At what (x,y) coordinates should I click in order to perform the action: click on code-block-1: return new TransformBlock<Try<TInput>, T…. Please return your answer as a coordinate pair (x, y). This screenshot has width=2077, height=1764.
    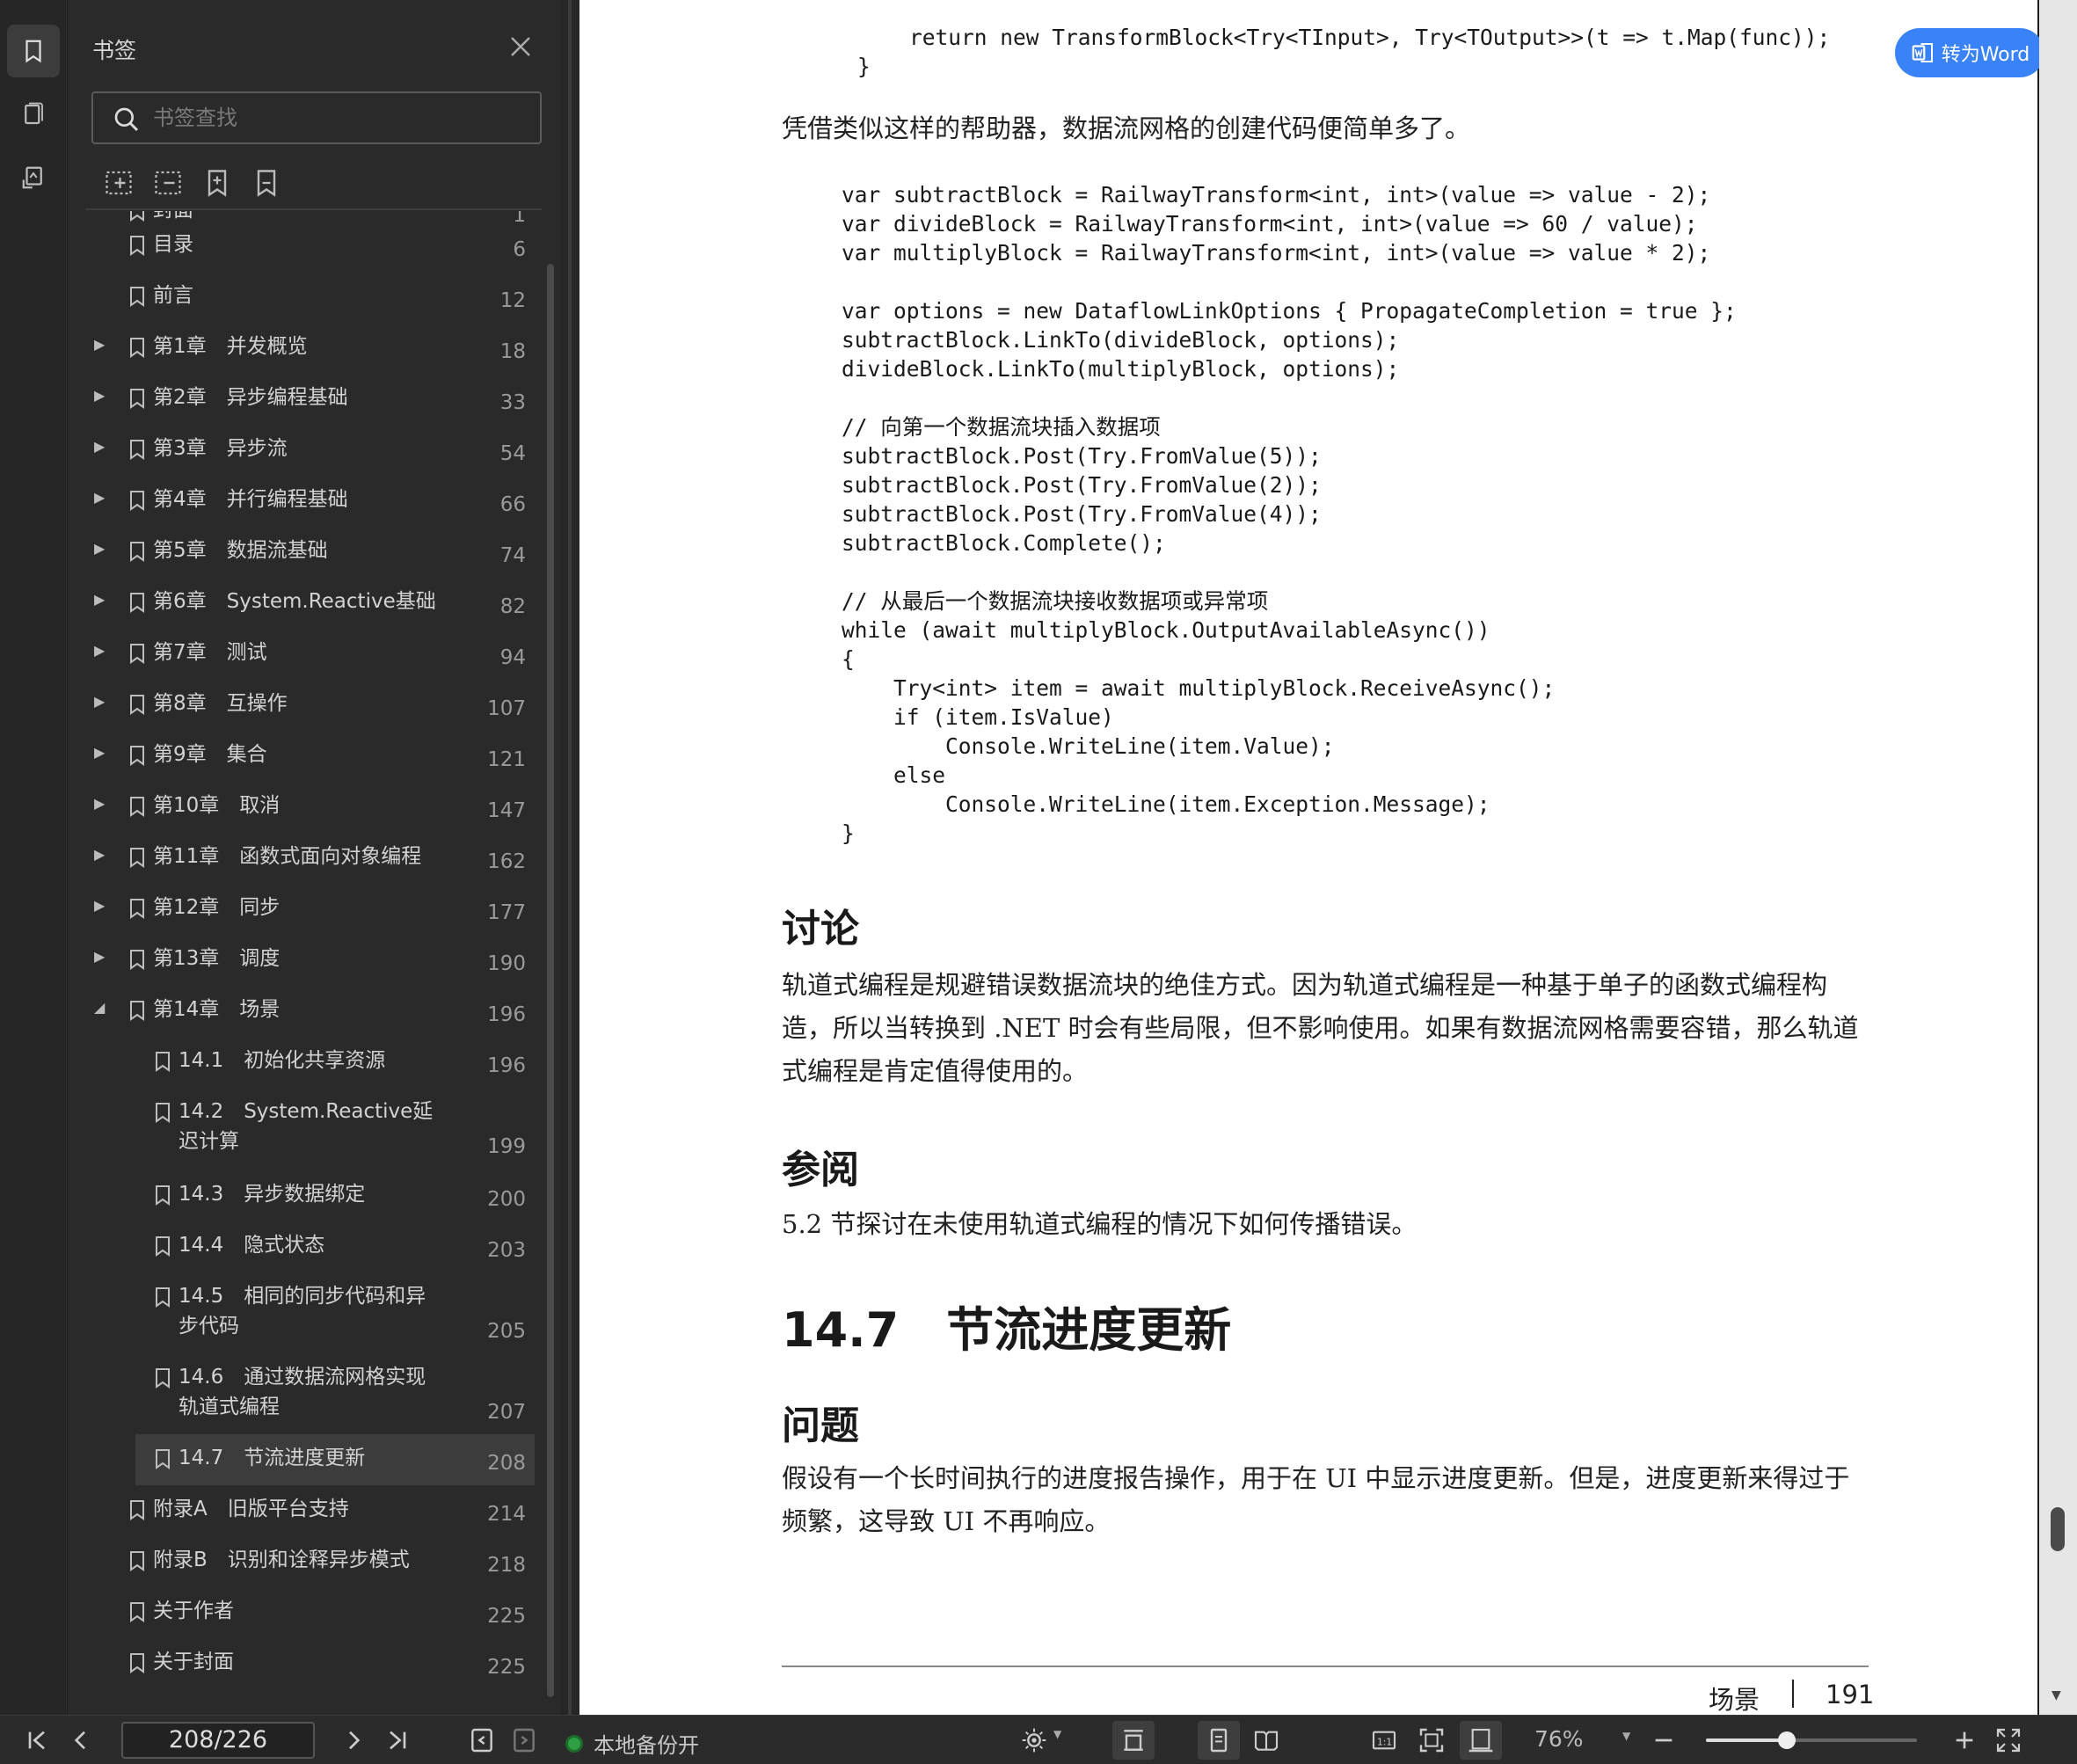
    Looking at the image, I should click on (1343, 52).